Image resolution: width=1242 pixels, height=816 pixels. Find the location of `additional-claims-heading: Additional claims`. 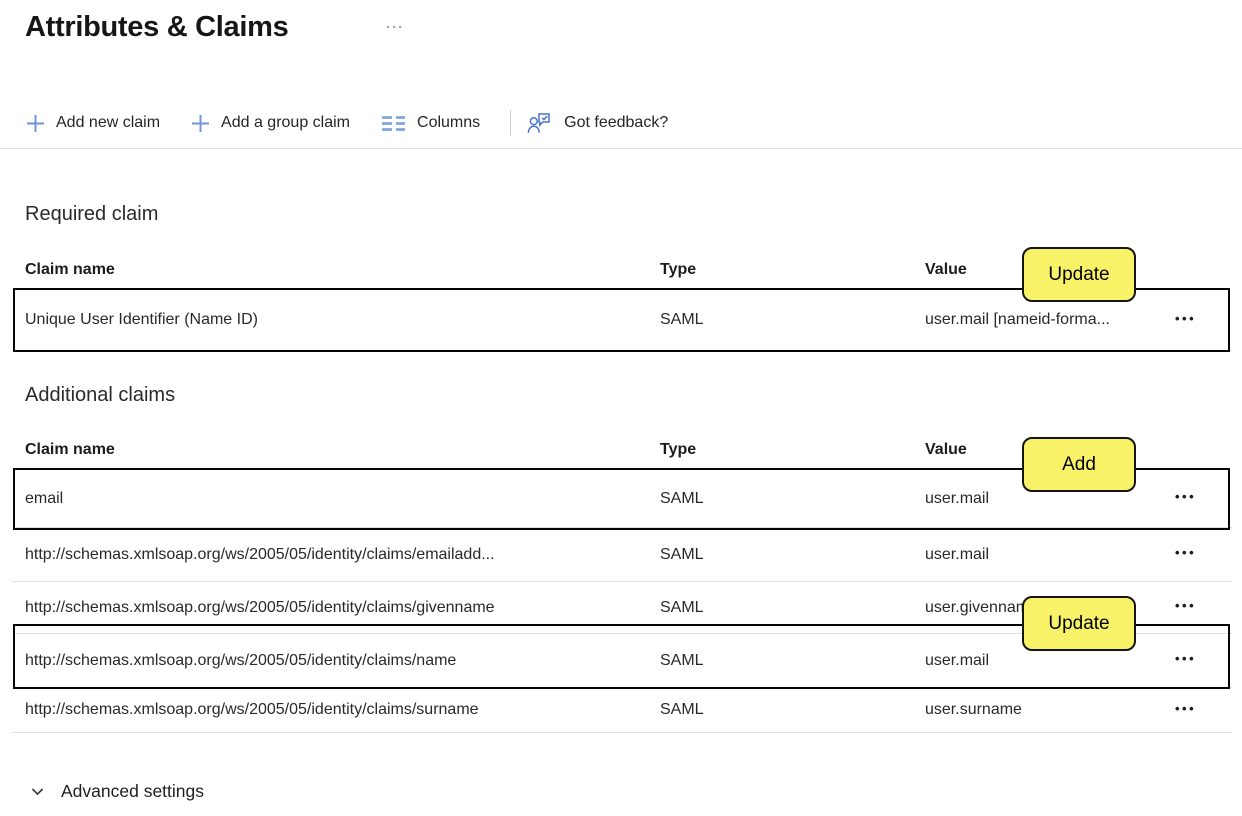

additional-claims-heading: Additional claims is located at coordinates (100, 395).